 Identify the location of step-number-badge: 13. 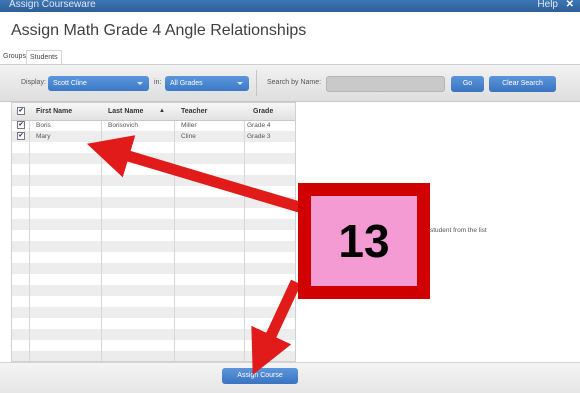
(364, 241).